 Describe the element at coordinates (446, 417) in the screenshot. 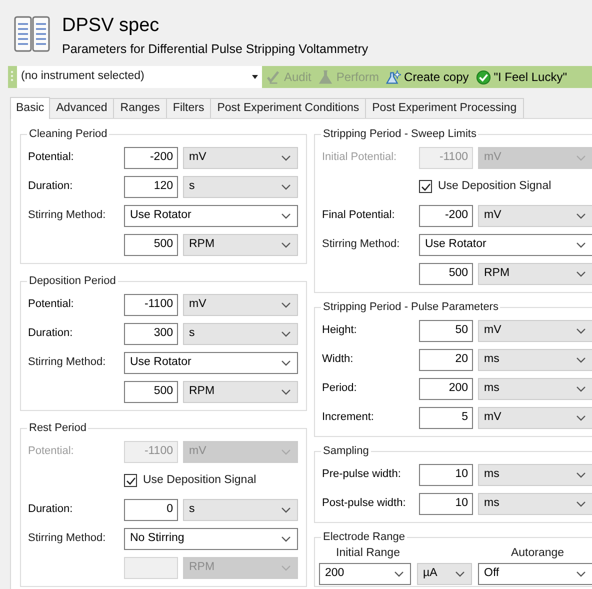

I see `number-field: 5` at that location.